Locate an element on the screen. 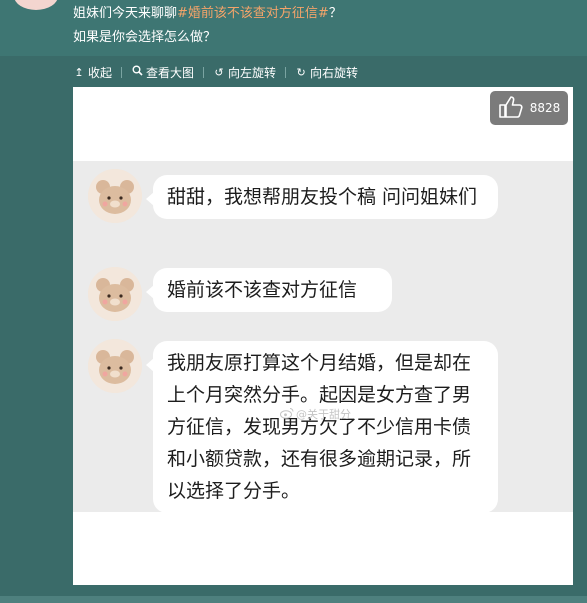  like-badge: 8828 is located at coordinates (529, 108).